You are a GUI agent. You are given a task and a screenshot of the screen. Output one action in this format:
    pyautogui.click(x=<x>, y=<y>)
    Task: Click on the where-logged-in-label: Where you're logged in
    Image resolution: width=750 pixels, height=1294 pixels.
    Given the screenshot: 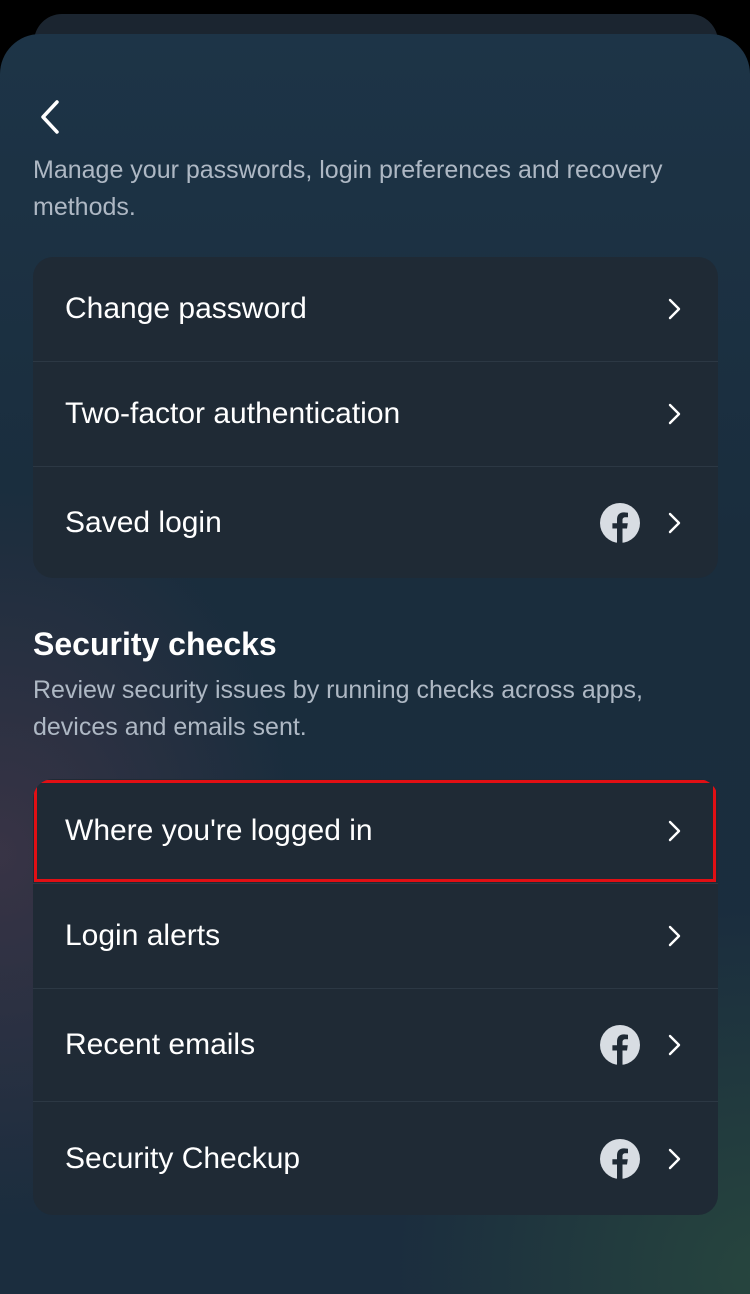 What is the action you would take?
    pyautogui.click(x=219, y=830)
    